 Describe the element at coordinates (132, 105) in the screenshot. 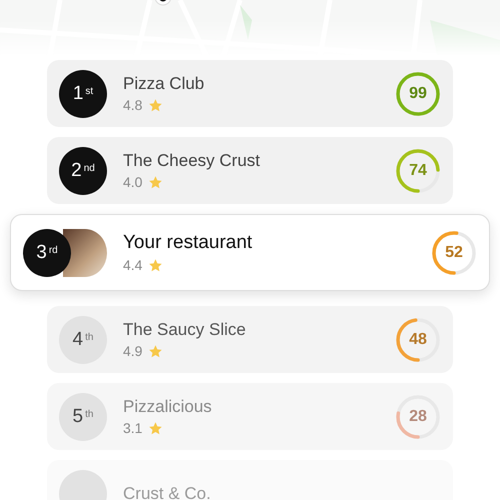

I see `rating-value: 4.8` at that location.